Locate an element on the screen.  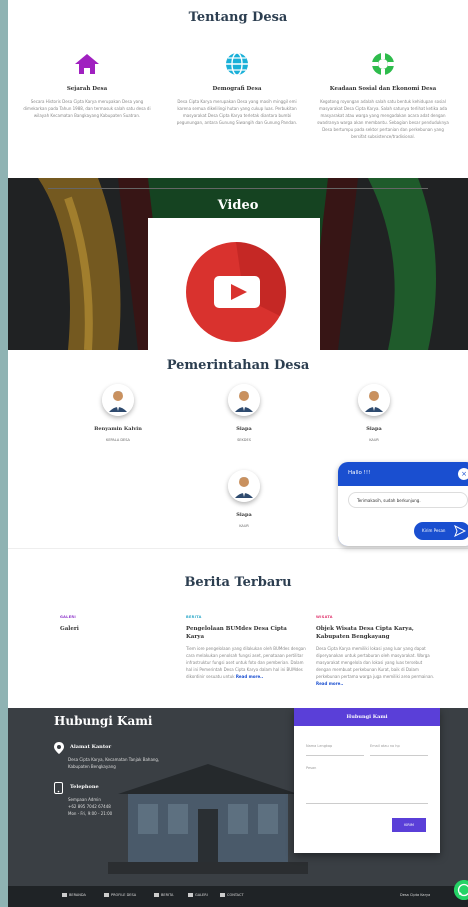
message-field: Pesan is located at coordinates (367, 785).